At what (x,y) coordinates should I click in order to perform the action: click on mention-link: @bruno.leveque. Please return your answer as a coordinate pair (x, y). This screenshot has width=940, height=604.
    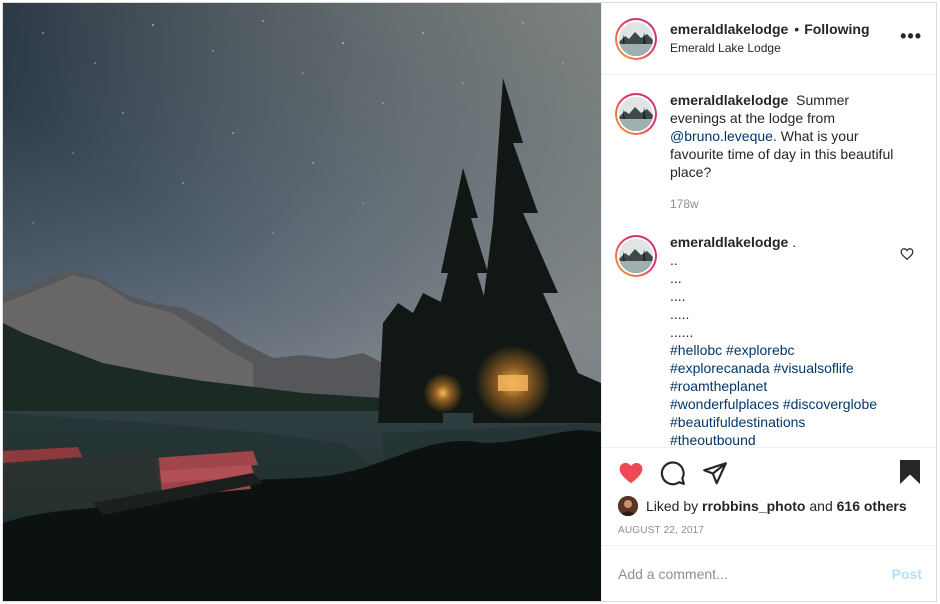
    Looking at the image, I should click on (721, 136).